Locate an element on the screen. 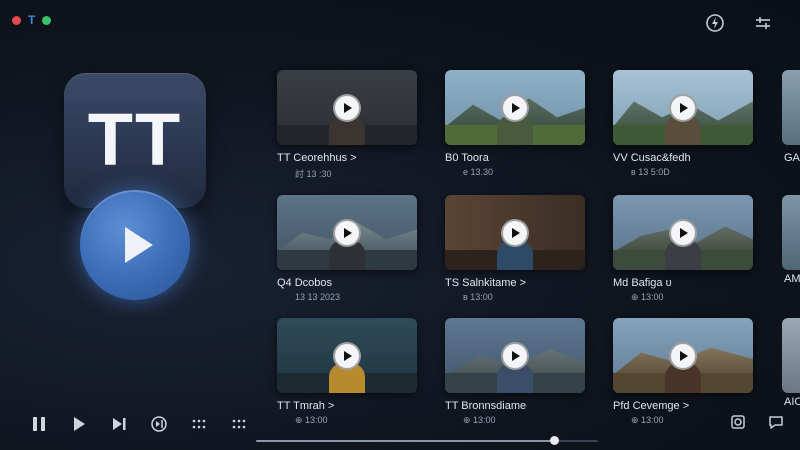 The width and height of the screenshot is (800, 450). video-card: Pfd Cevemge > ⊕ 13:00 is located at coordinates (683, 372).